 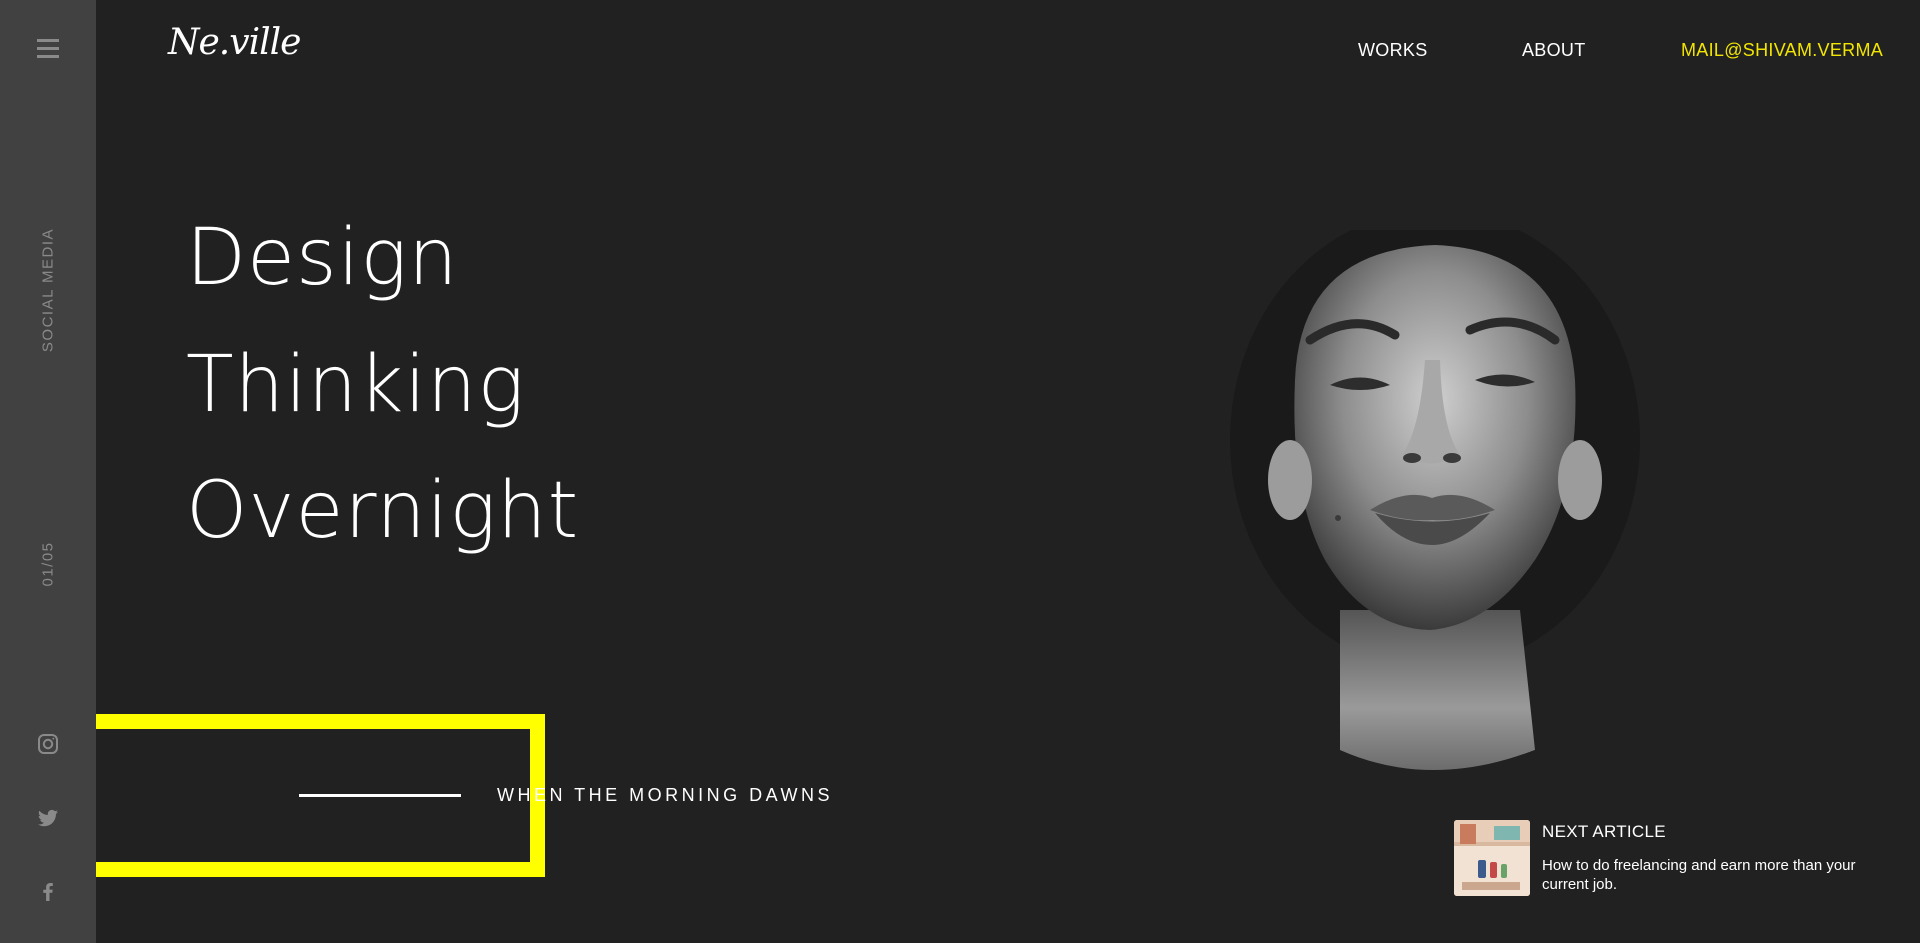 I want to click on instagram-icon, so click(x=48, y=744).